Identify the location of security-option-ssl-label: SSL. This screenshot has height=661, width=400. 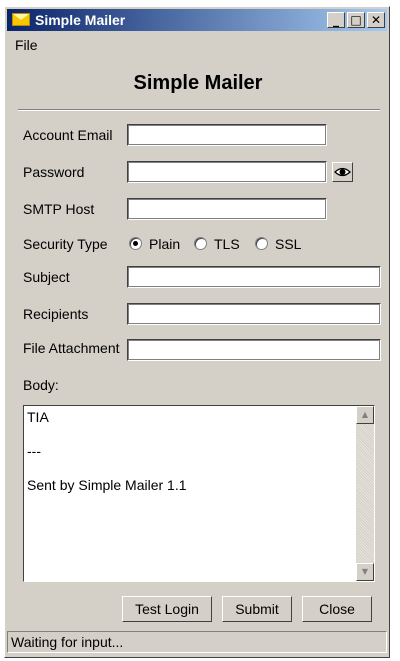
(288, 244).